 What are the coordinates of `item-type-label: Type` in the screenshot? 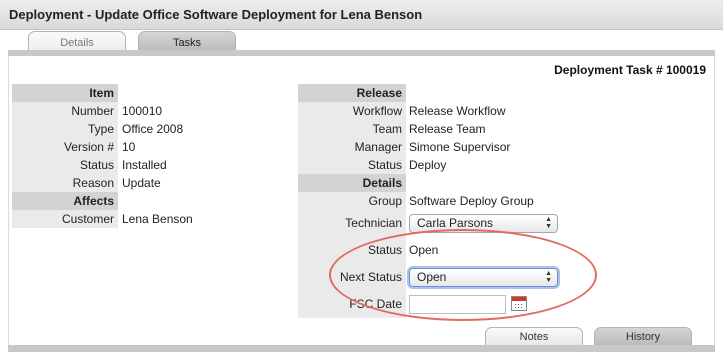 It's located at (65, 129).